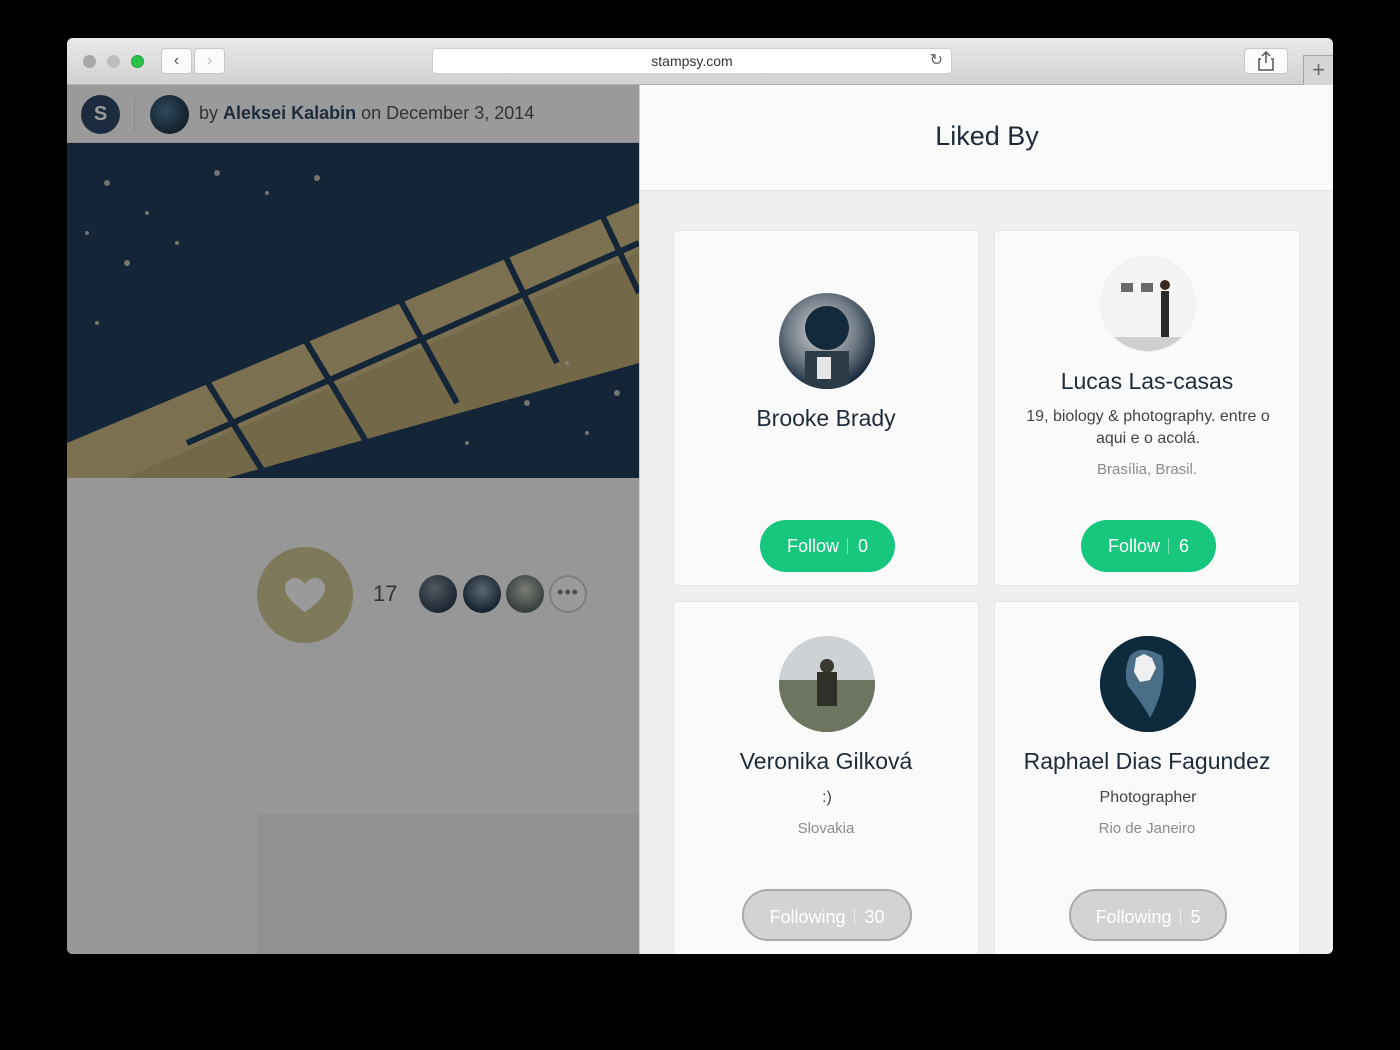 The image size is (1400, 1050). Describe the element at coordinates (137, 61) in the screenshot. I see `maximize-window-button` at that location.